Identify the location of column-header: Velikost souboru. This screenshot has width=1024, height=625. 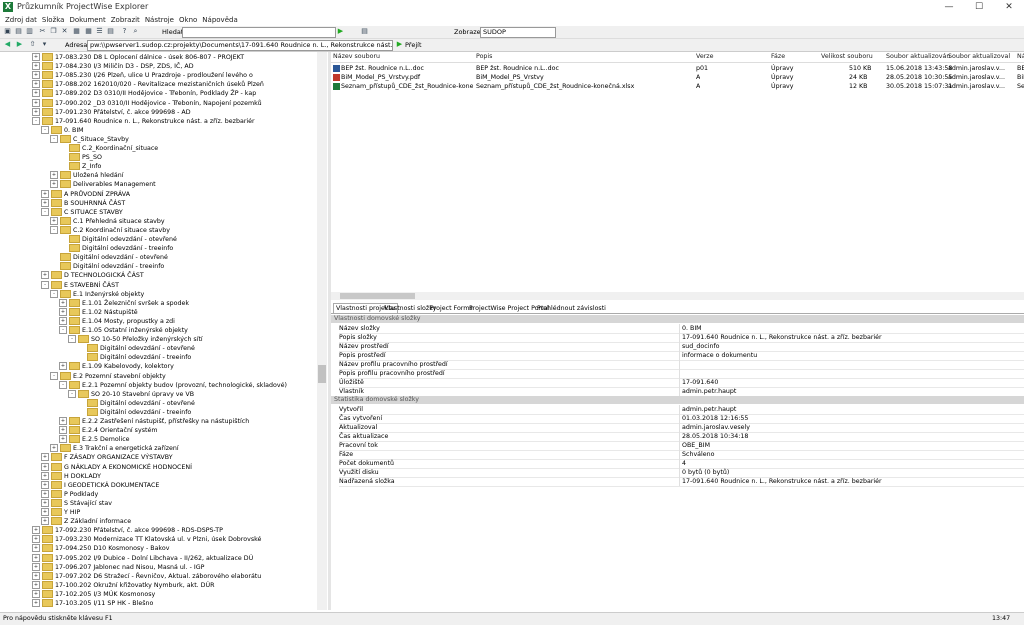
(847, 56).